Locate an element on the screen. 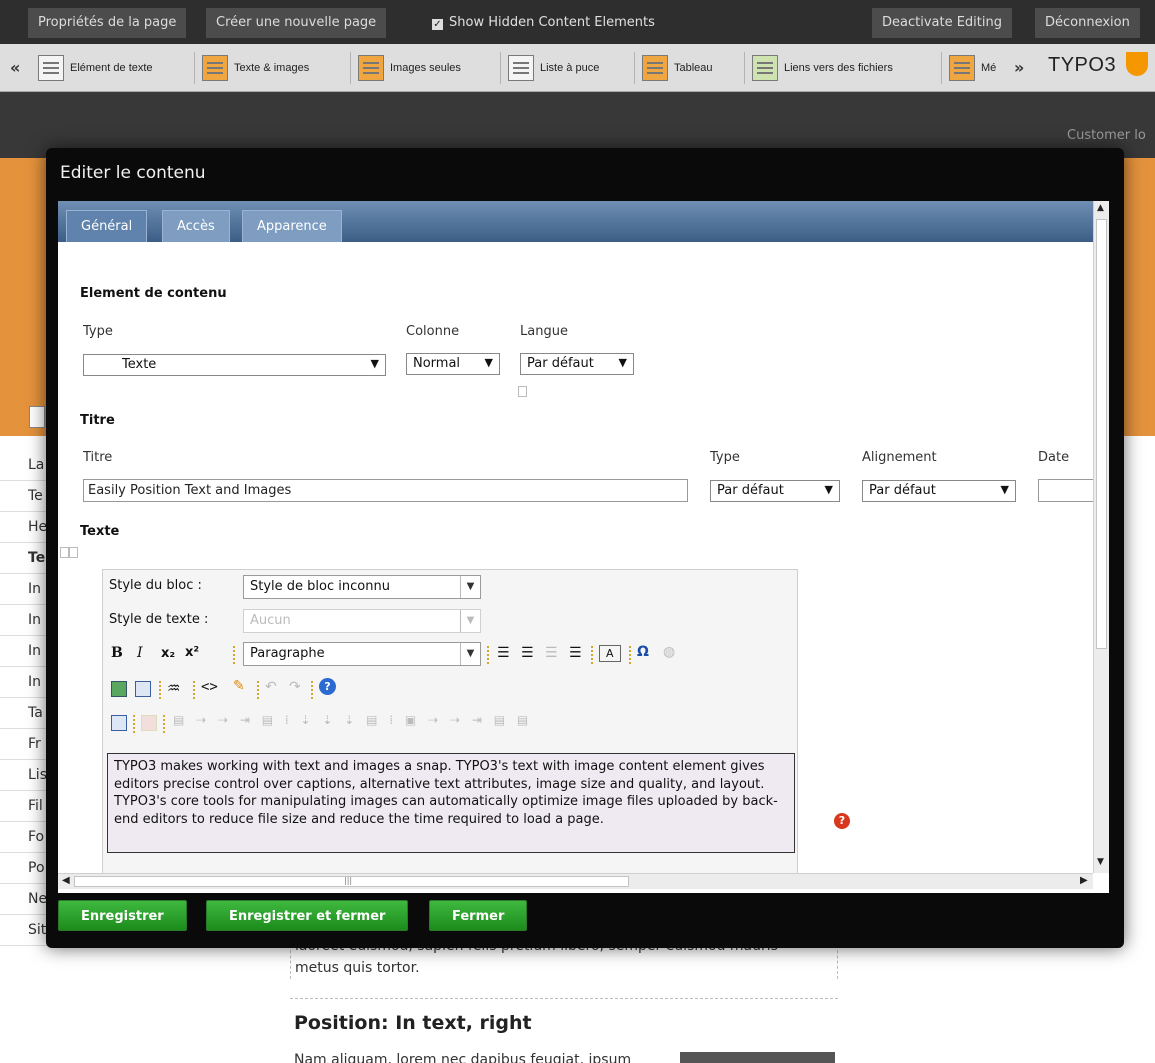 Image resolution: width=1155 pixels, height=1063 pixels. ordered-list-icon: ☰ is located at coordinates (503, 653).